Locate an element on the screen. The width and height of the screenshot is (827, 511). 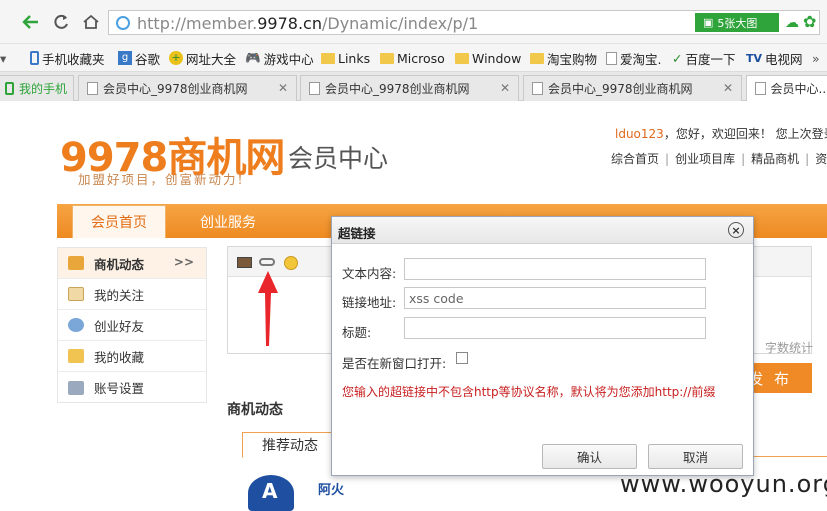
word-count-label: 字数统计 is located at coordinates (789, 348).